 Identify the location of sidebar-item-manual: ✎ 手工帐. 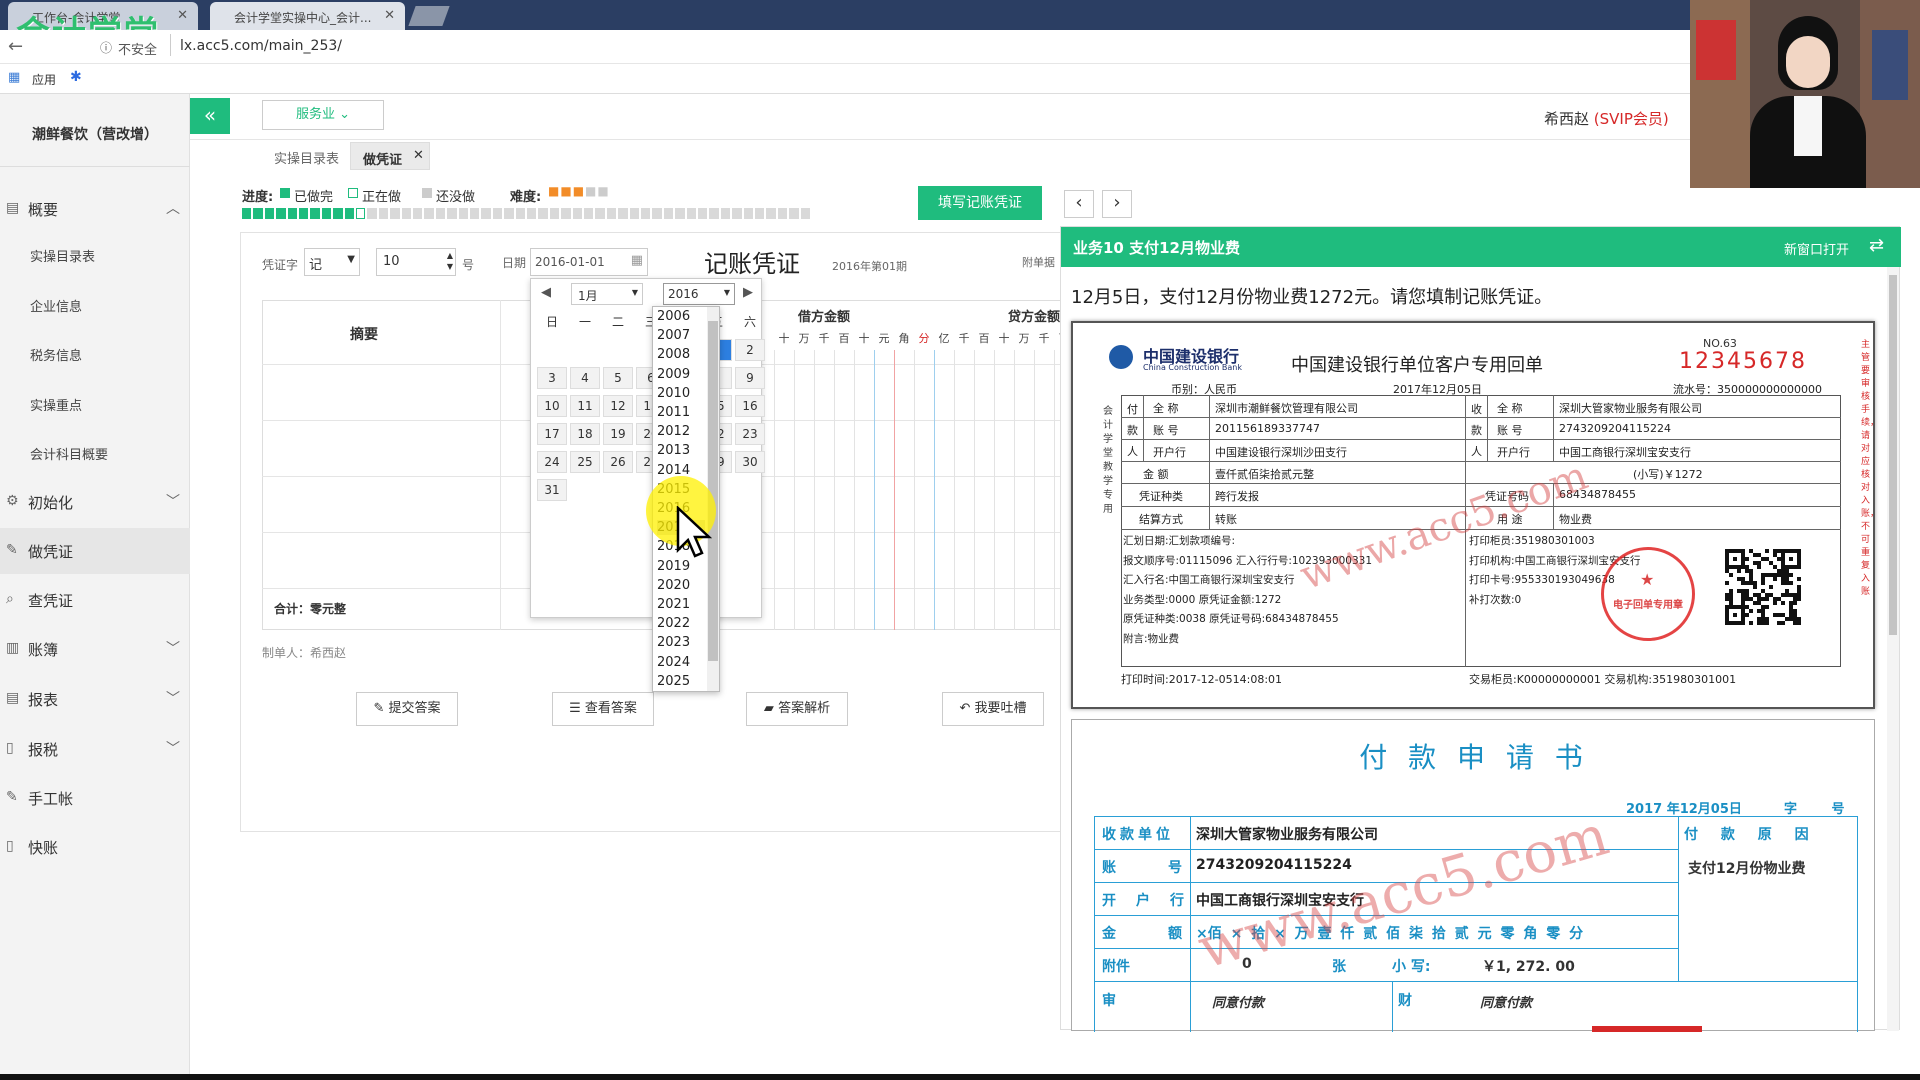
(95, 798).